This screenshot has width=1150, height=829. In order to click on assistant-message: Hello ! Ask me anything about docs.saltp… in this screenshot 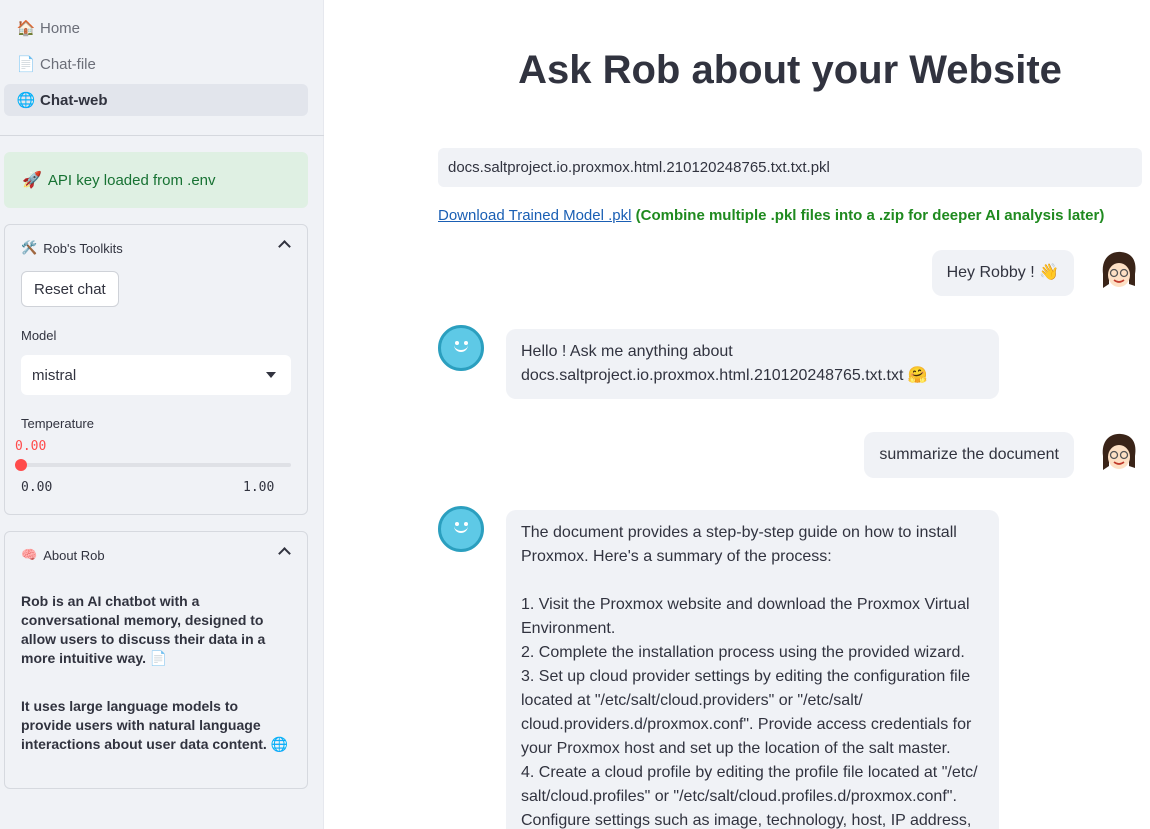, I will do `click(752, 364)`.